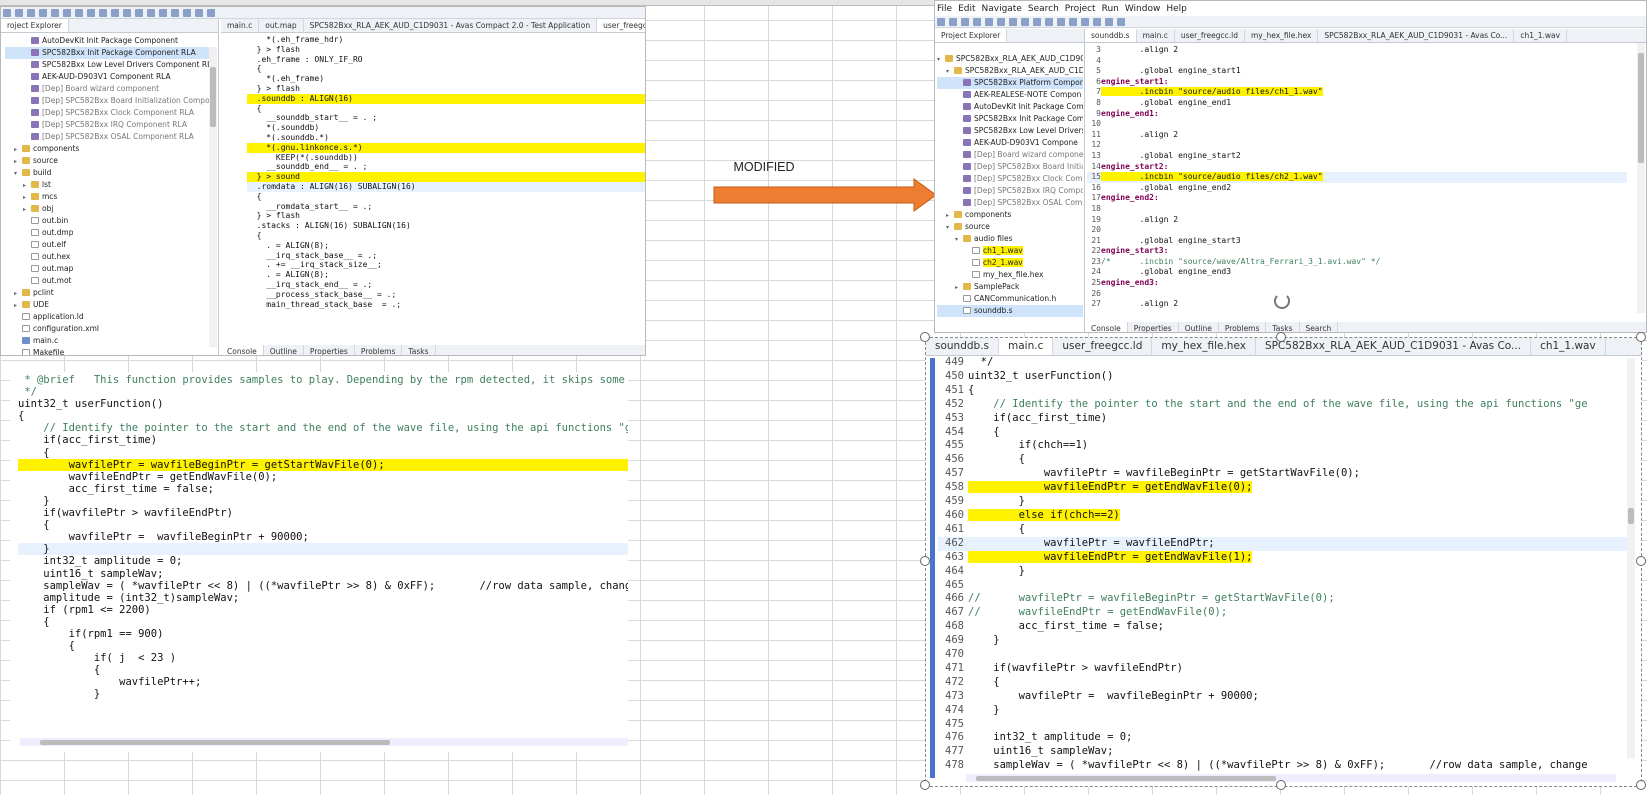 Image resolution: width=1647 pixels, height=795 pixels. Describe the element at coordinates (1010, 299) in the screenshot. I see `tree-item: CANCommunication.h` at that location.